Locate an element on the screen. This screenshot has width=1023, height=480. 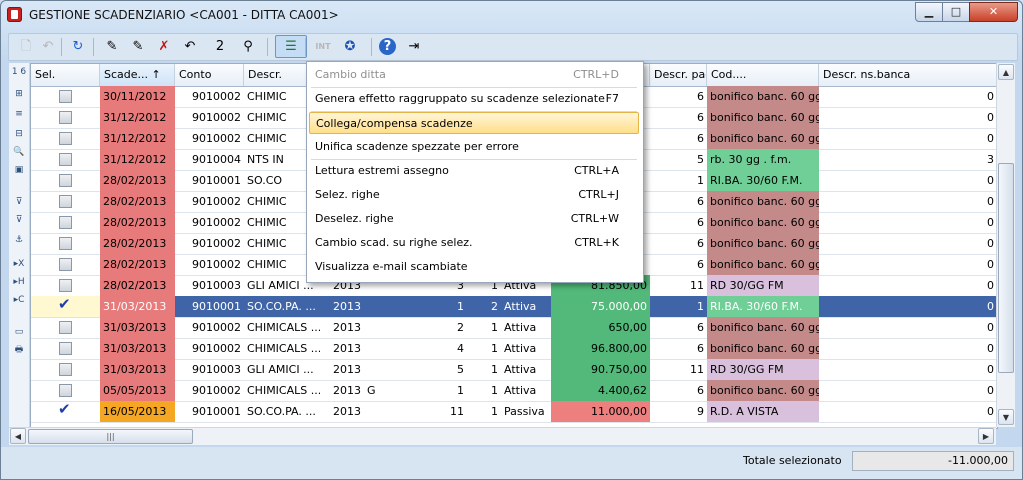
scroll-left-icon: ◀ is located at coordinates (18, 436).